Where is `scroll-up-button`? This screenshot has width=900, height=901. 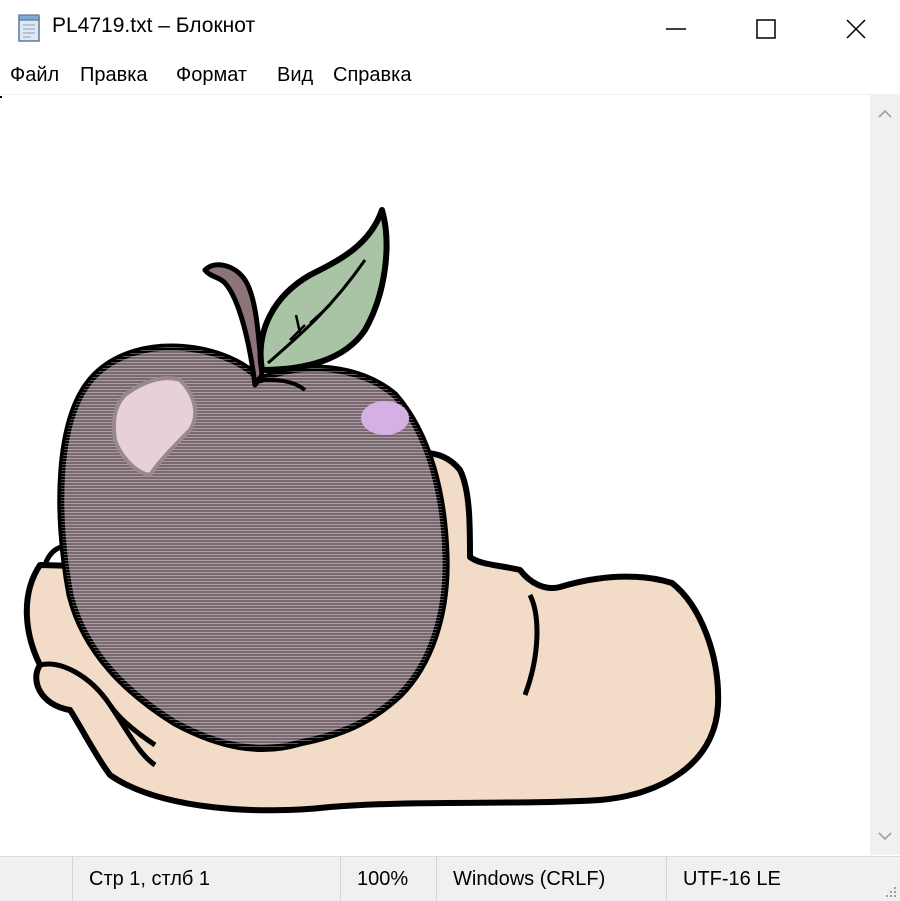
scroll-up-button is located at coordinates (885, 114).